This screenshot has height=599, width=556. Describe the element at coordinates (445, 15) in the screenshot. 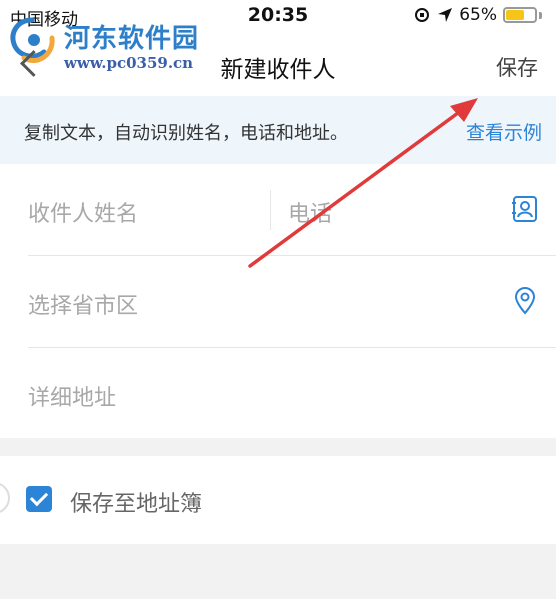

I see `location-icon` at that location.